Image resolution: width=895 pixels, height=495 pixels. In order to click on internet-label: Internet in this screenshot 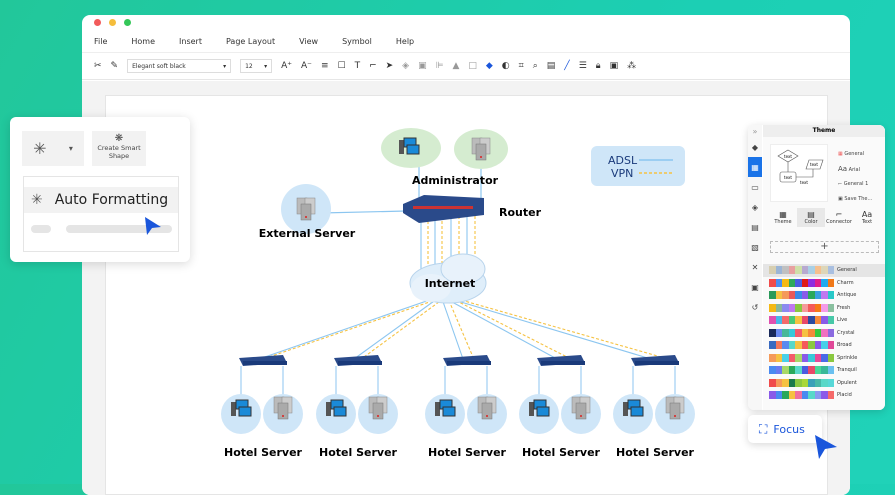, I will do `click(450, 283)`.